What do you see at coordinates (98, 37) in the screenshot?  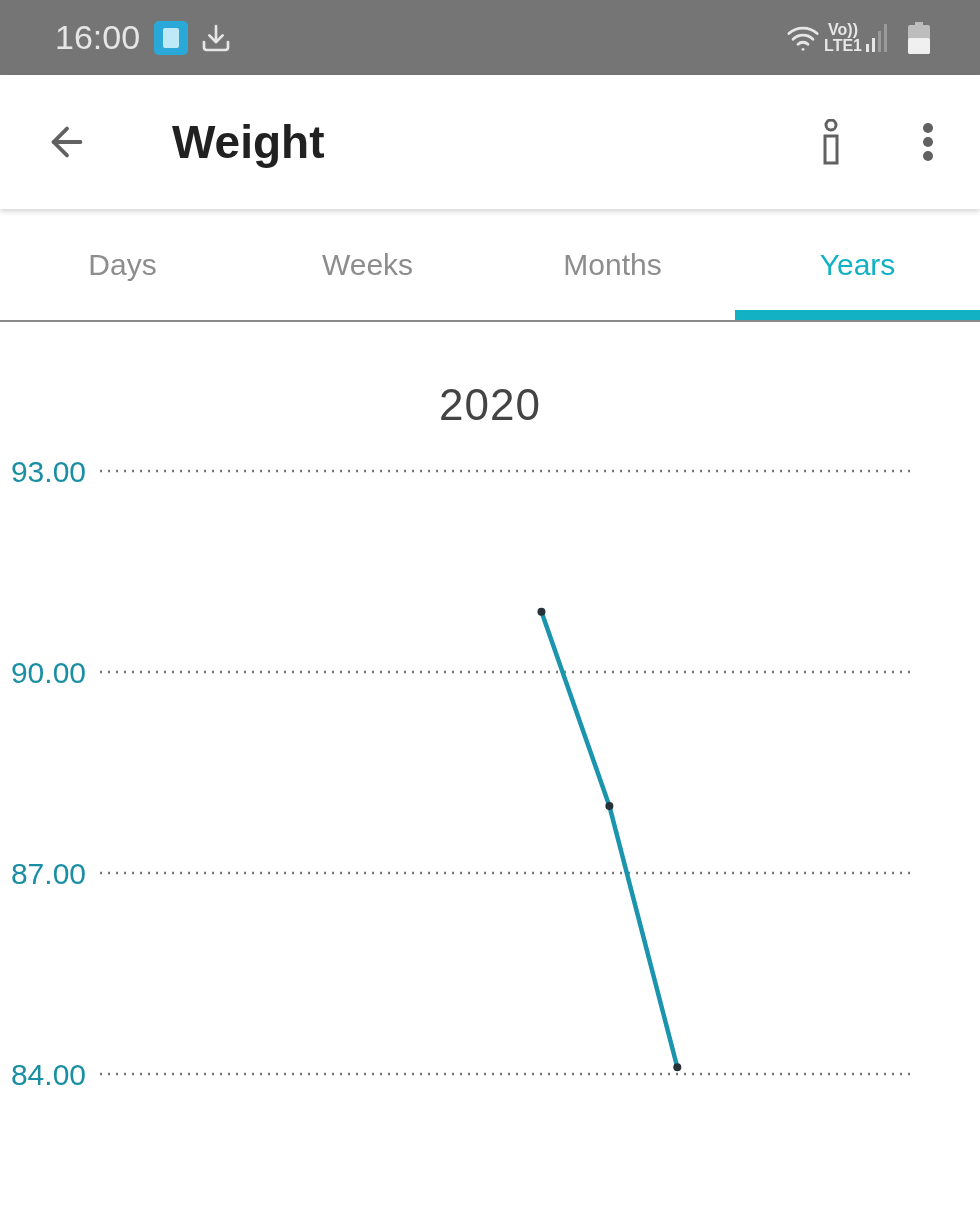 I see `status-time: 16:00` at bounding box center [98, 37].